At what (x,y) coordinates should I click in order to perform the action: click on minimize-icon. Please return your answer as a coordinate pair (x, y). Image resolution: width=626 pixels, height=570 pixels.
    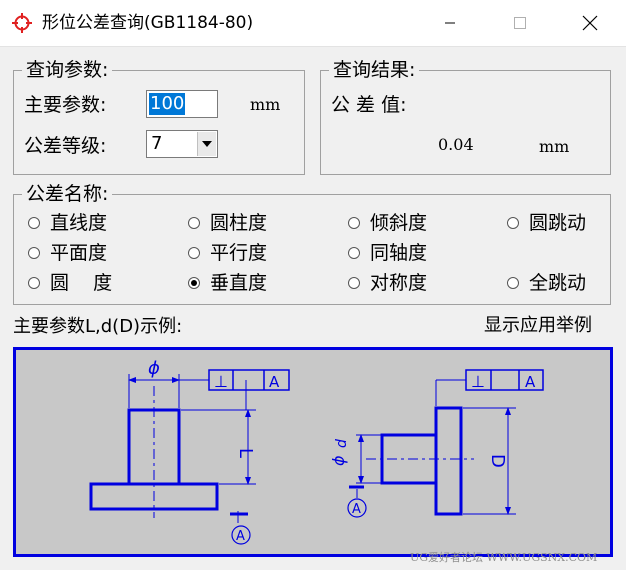
    Looking at the image, I should click on (450, 23).